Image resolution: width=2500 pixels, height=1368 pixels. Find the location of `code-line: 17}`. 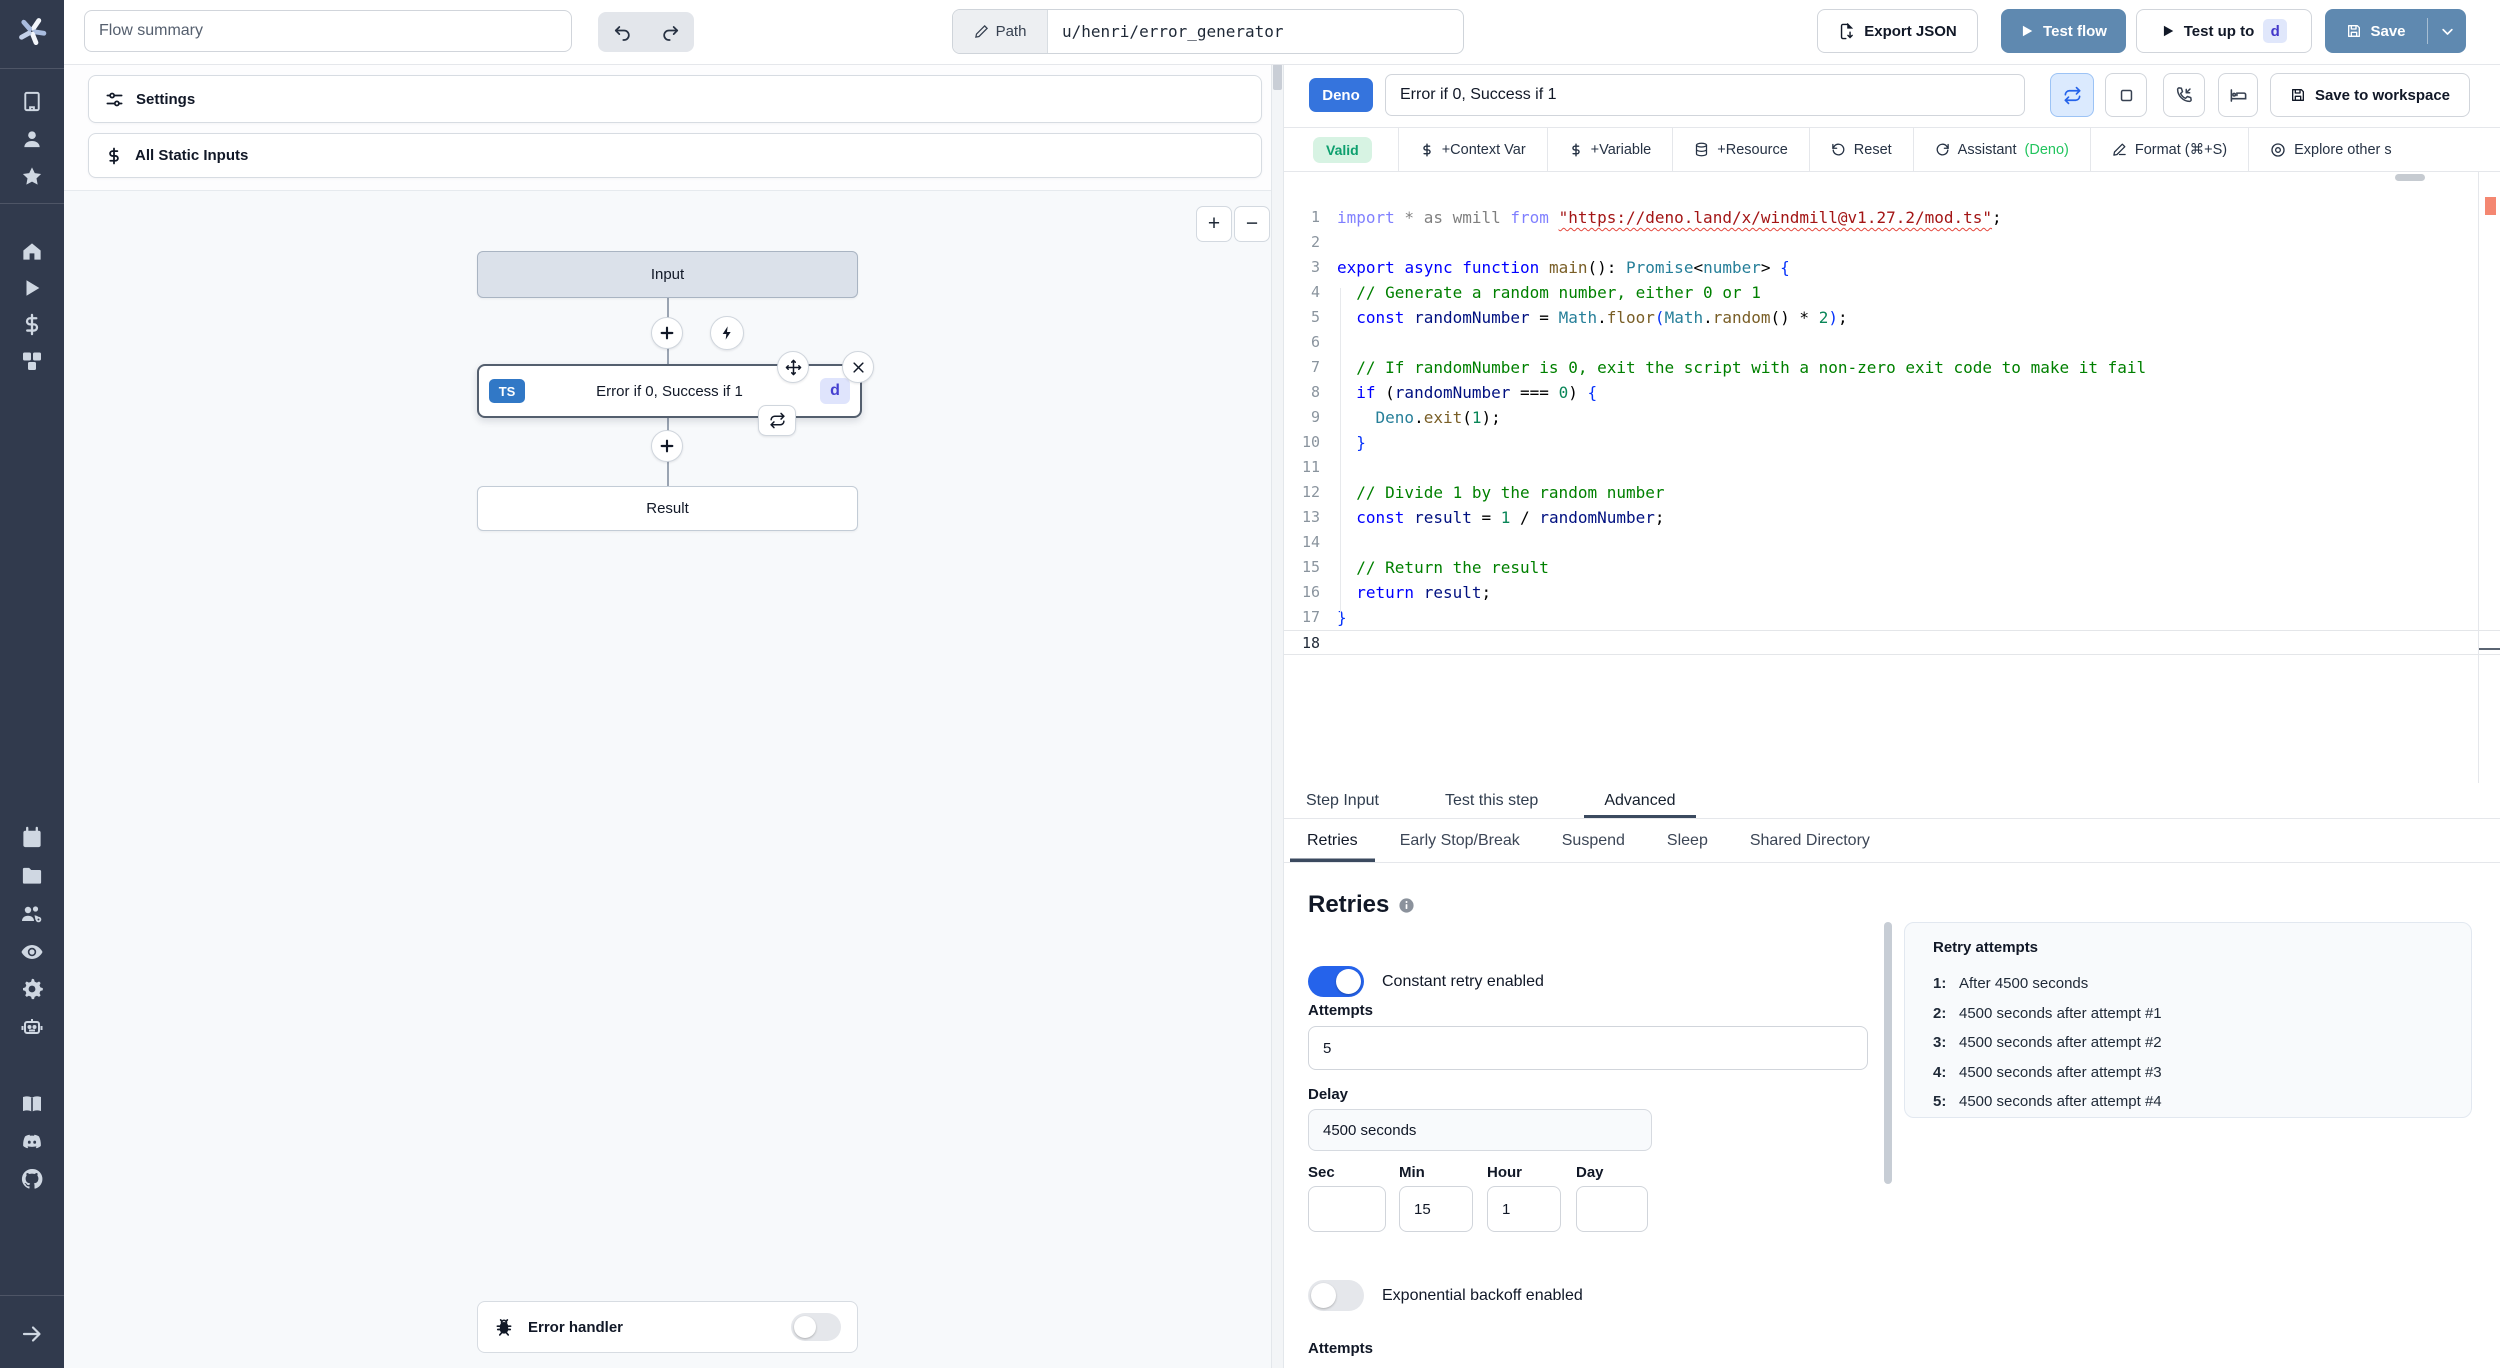

code-line: 17} is located at coordinates (1892, 617).